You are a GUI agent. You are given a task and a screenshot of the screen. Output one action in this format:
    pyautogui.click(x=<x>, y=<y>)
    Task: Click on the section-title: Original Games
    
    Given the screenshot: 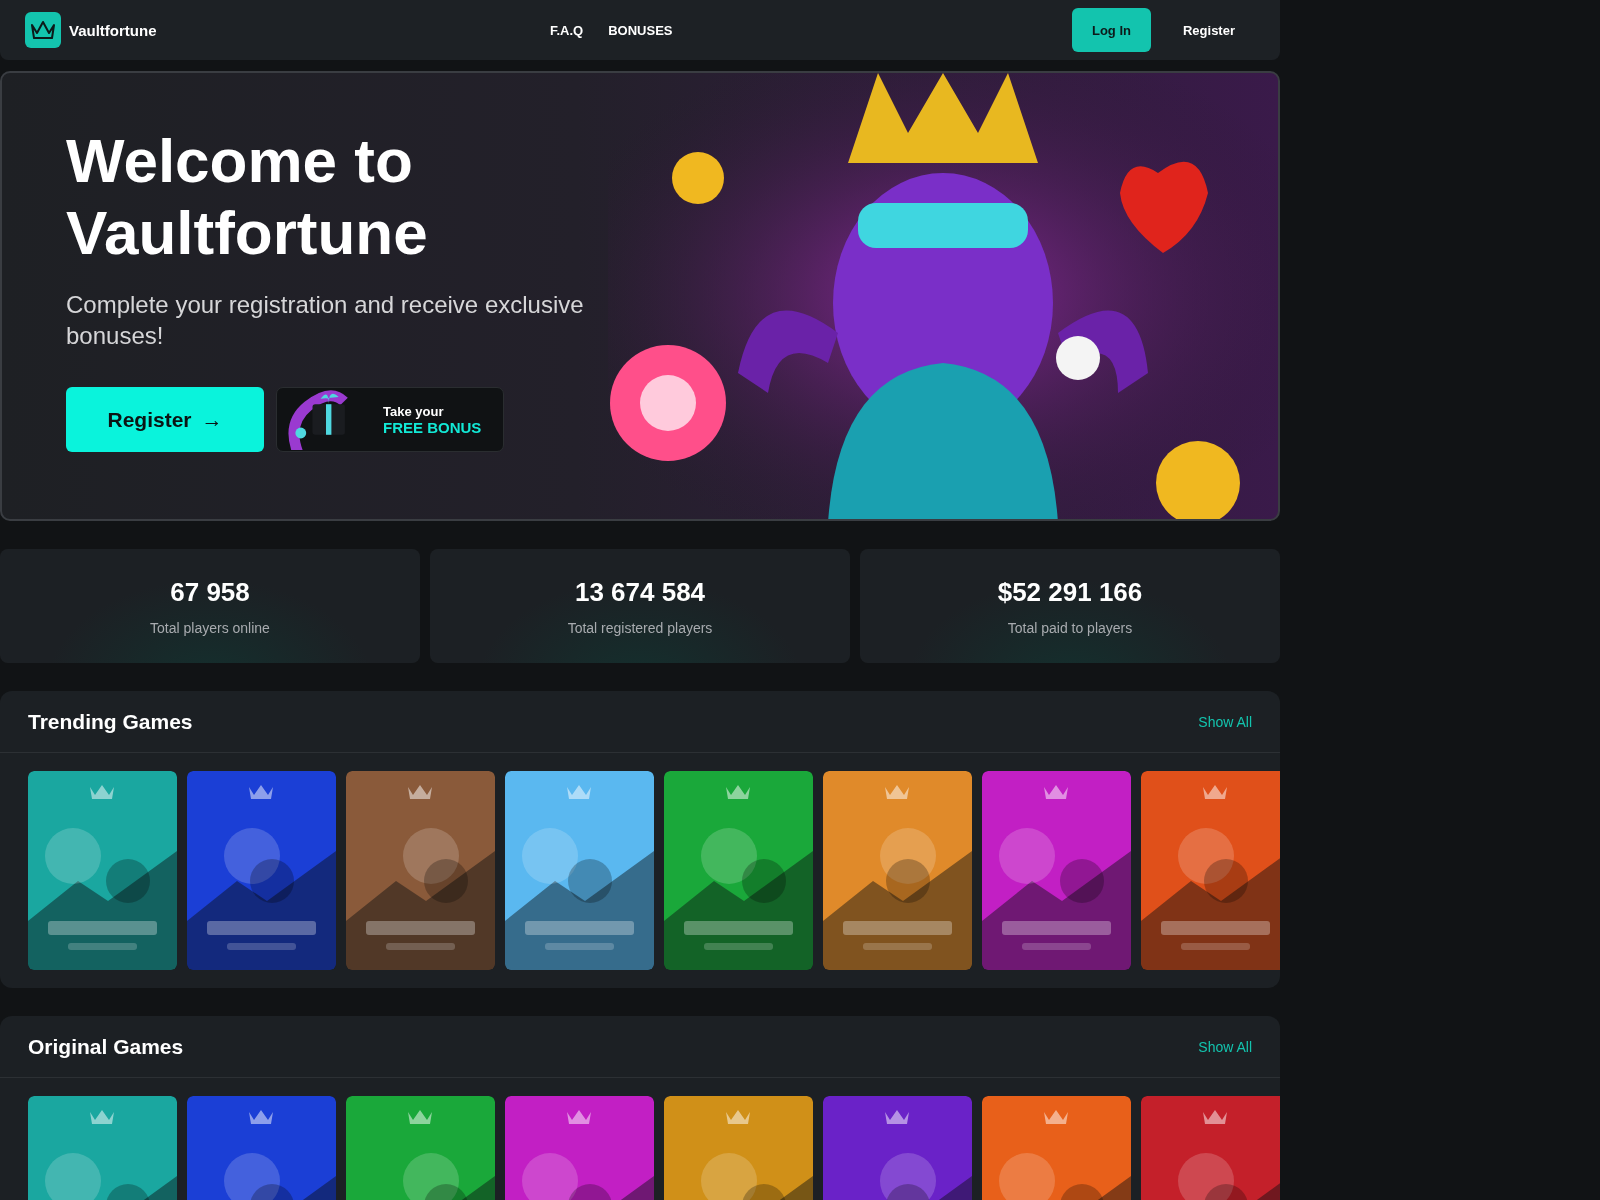 What is the action you would take?
    pyautogui.click(x=106, y=1046)
    